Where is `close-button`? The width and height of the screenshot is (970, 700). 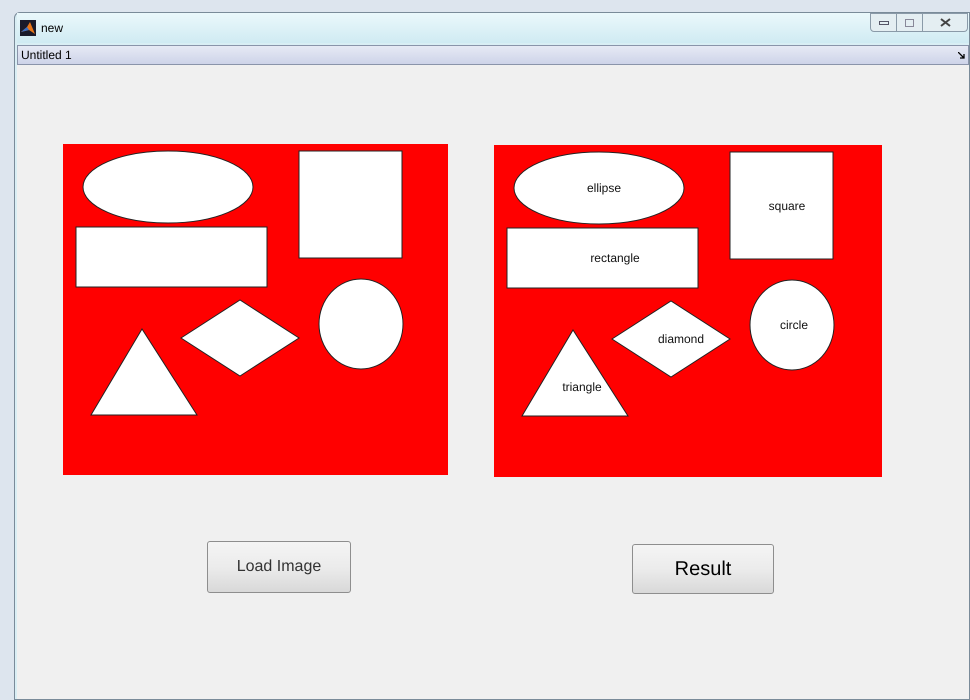
close-button is located at coordinates (945, 22).